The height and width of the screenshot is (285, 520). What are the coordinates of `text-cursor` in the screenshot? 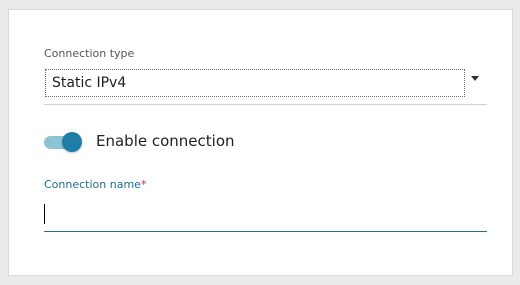 It's located at (44, 214).